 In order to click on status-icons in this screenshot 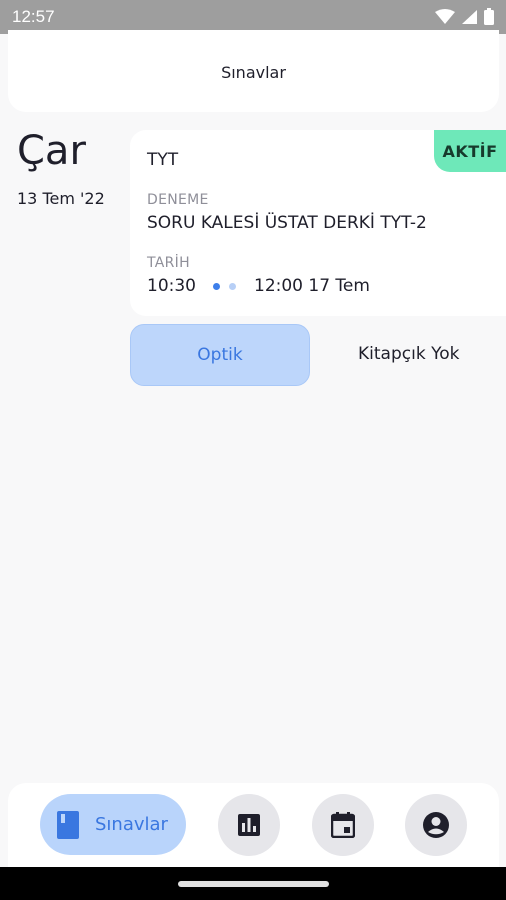, I will do `click(464, 16)`.